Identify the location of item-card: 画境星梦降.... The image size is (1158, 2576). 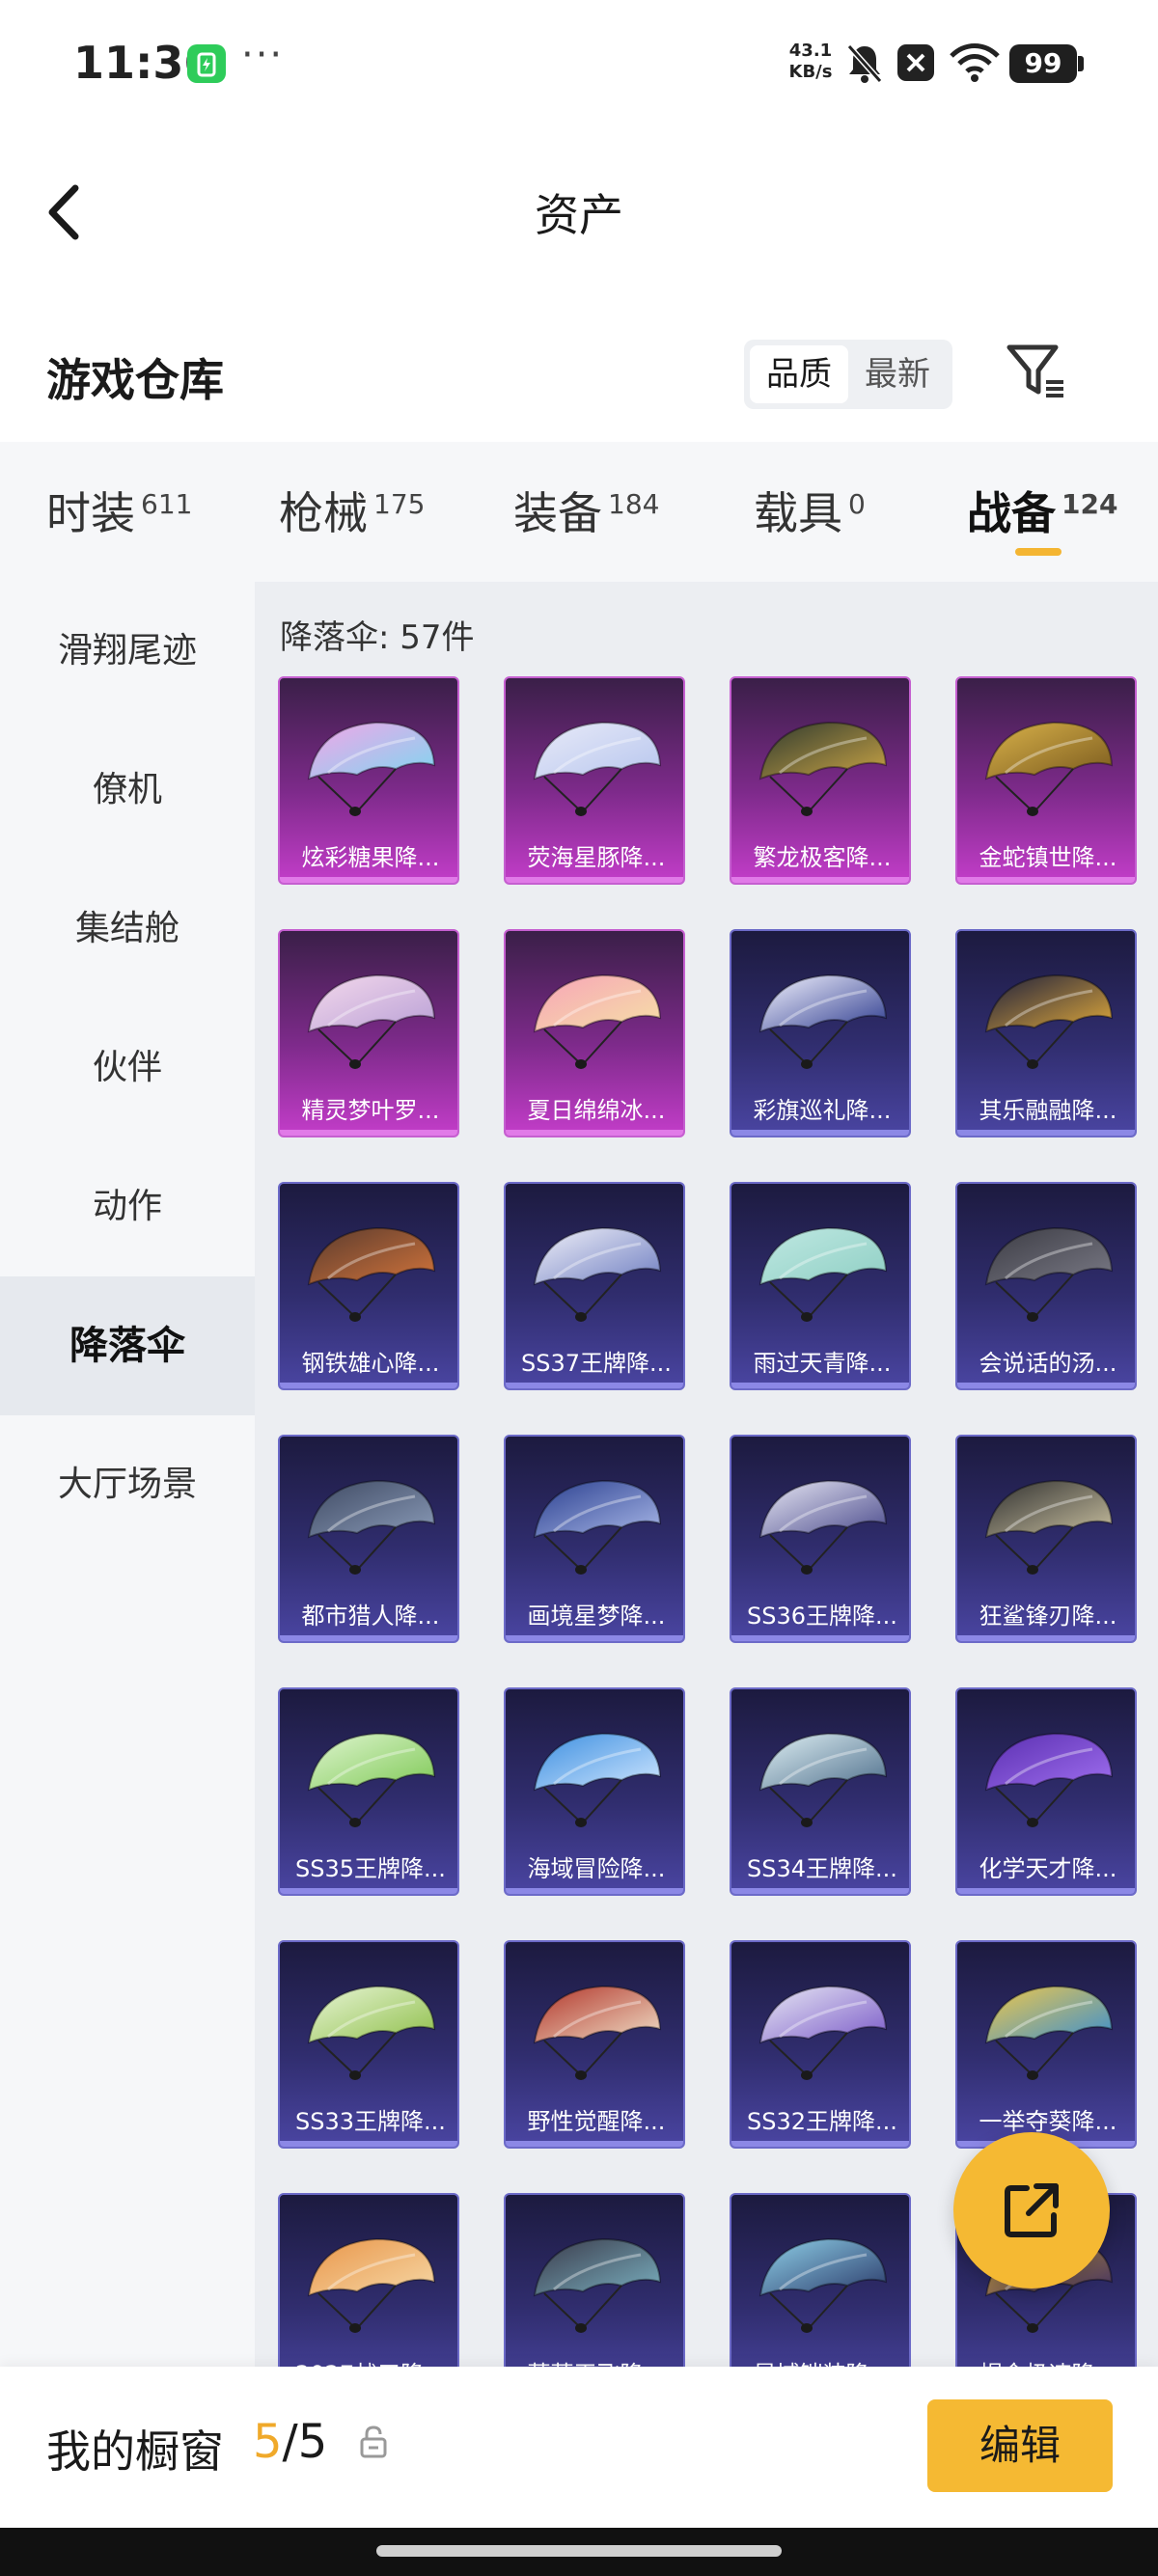
(594, 1539).